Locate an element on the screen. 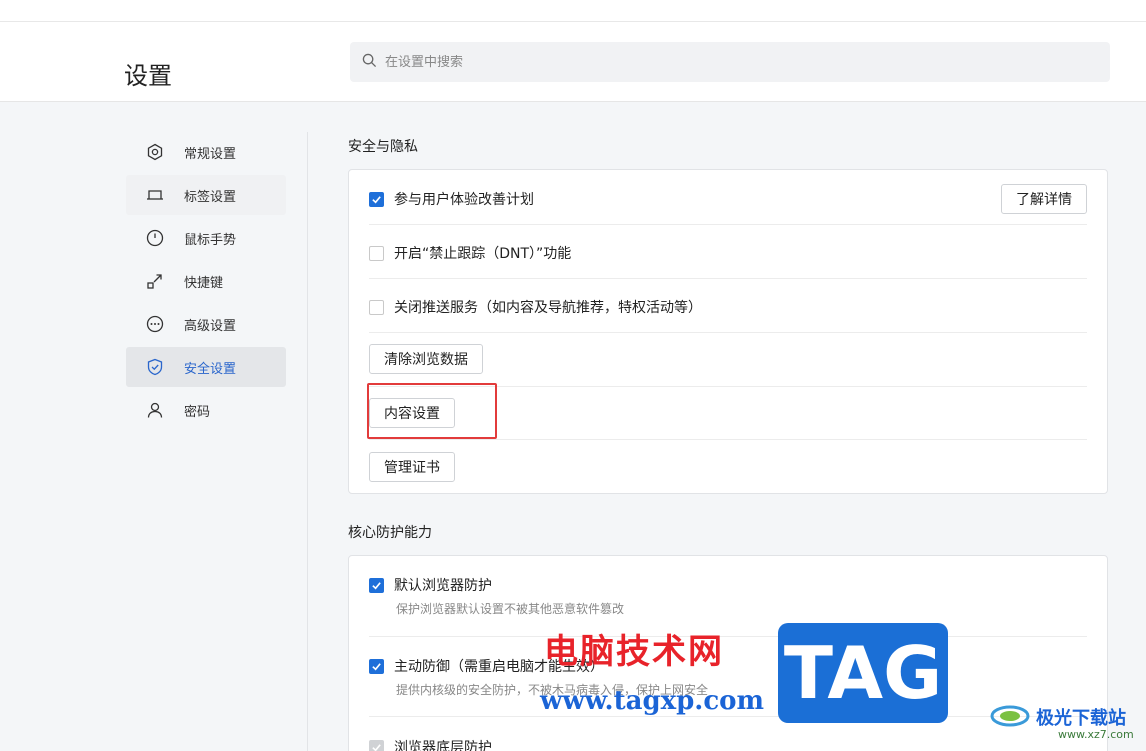 The width and height of the screenshot is (1146, 751). sidebar-item-general: 常规设置 is located at coordinates (206, 152).